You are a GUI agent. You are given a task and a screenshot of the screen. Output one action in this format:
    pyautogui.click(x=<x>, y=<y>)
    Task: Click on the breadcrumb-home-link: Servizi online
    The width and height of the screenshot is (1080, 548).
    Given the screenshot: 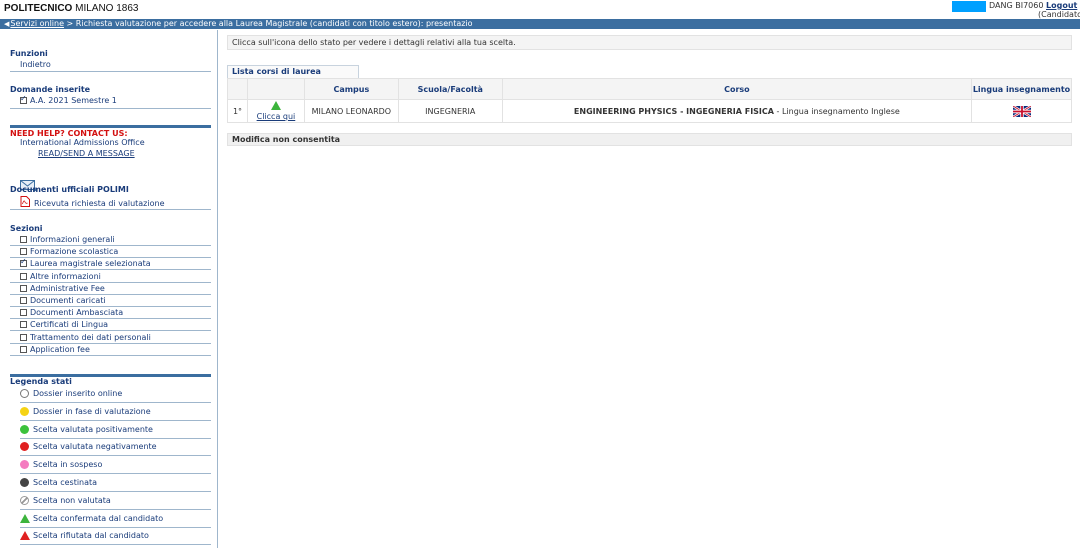 What is the action you would take?
    pyautogui.click(x=37, y=23)
    